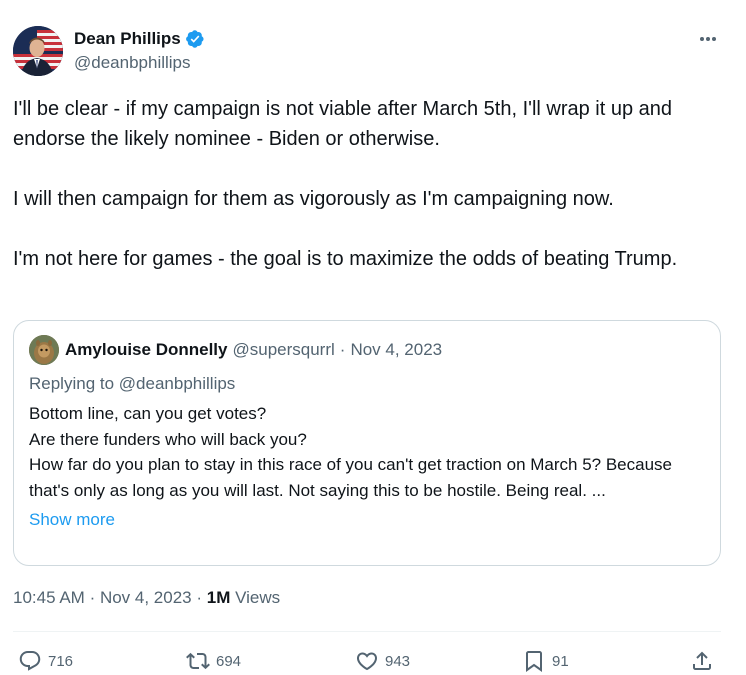  Describe the element at coordinates (146, 350) in the screenshot. I see `quoted-author-name: Amylouise Donnelly` at that location.